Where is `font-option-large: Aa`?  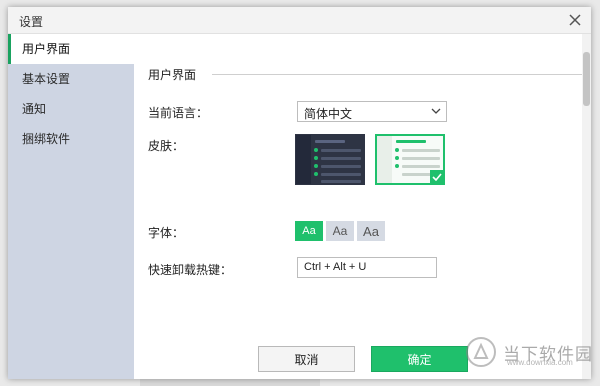
font-option-large: Aa is located at coordinates (371, 231).